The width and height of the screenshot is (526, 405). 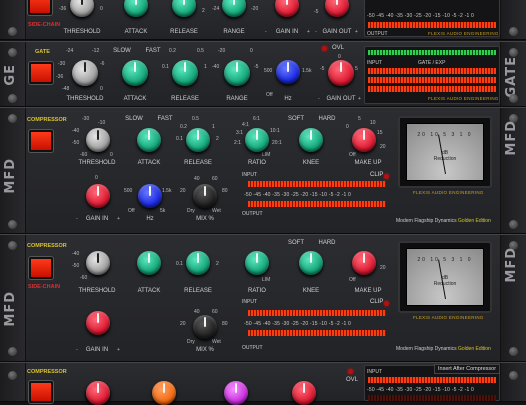 I want to click on mfd1-hz-knob, so click(x=150, y=196).